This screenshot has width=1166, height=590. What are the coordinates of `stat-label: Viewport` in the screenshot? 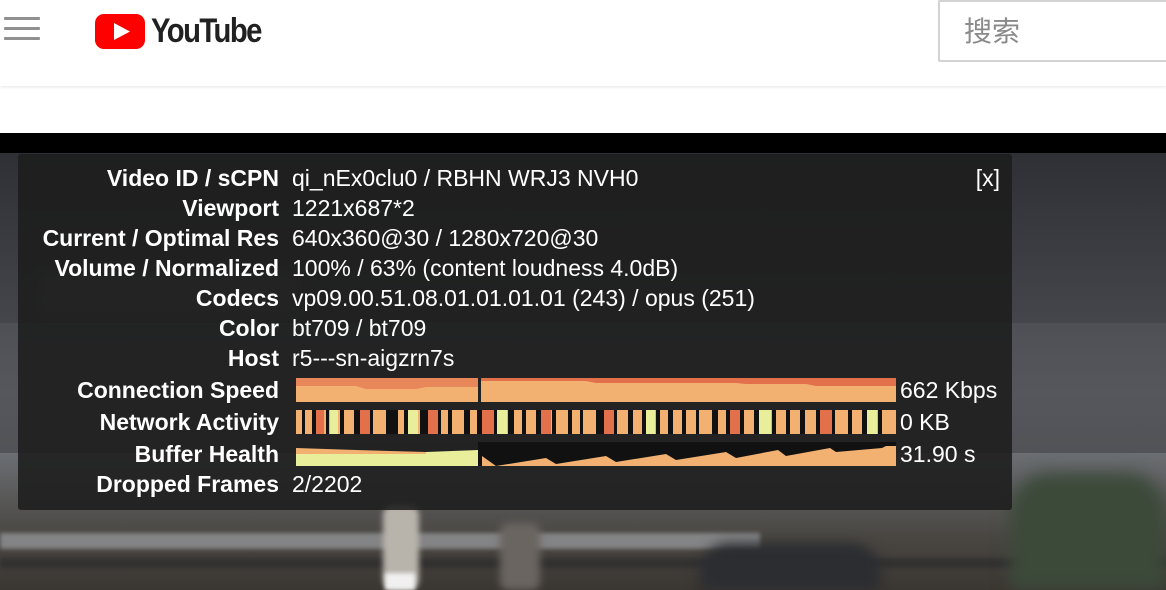 It's located at (230, 208).